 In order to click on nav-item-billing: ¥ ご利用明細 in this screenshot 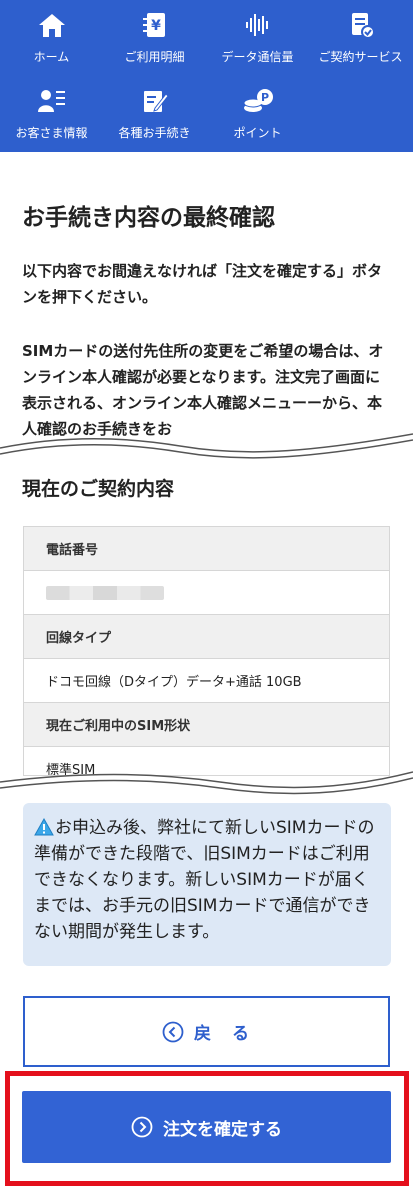, I will do `click(154, 35)`.